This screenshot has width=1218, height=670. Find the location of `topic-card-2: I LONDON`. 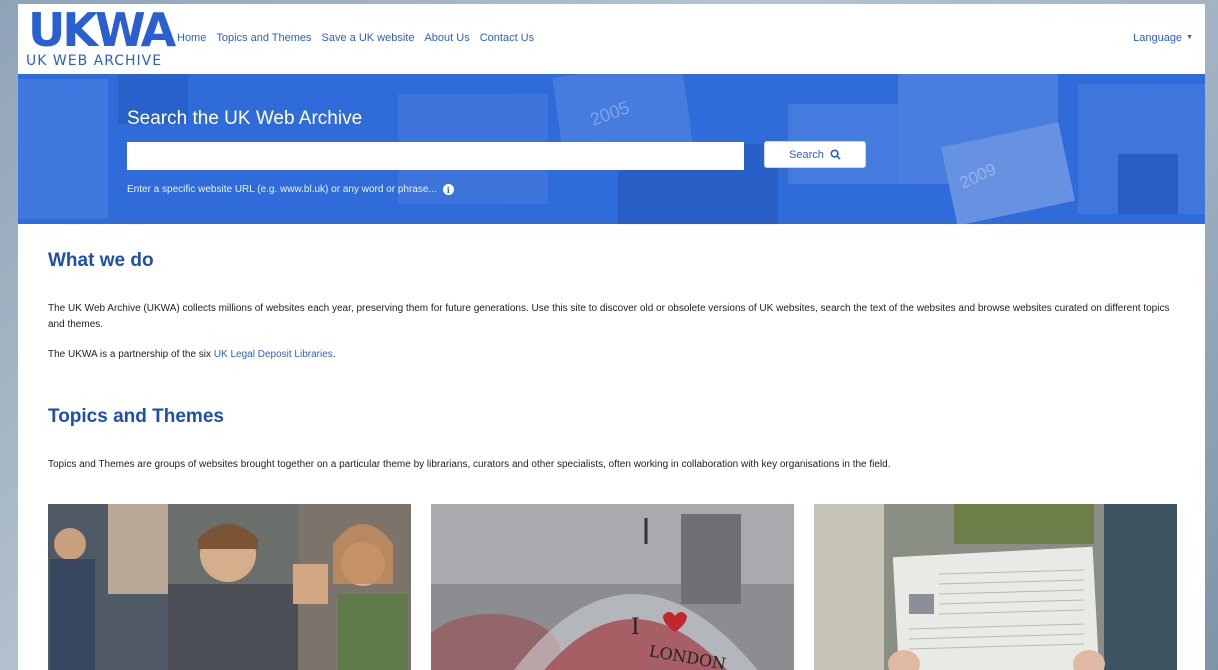

topic-card-2: I LONDON is located at coordinates (612, 587).